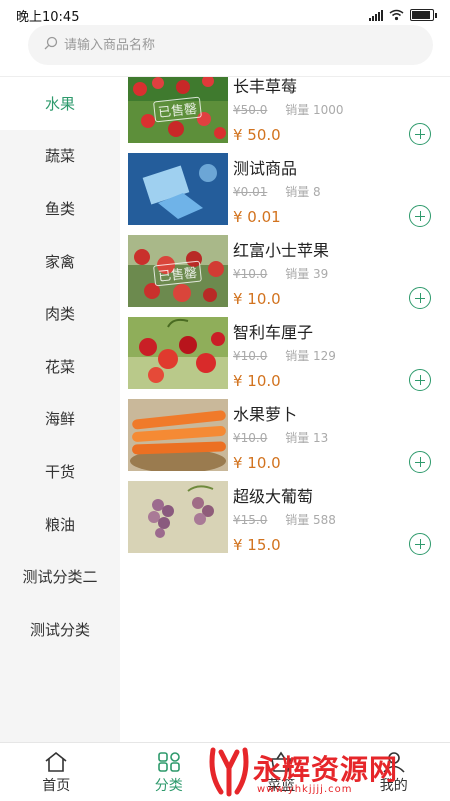  What do you see at coordinates (60, 576) in the screenshot?
I see `sidebar-item-test-category-2: 测试分类二` at bounding box center [60, 576].